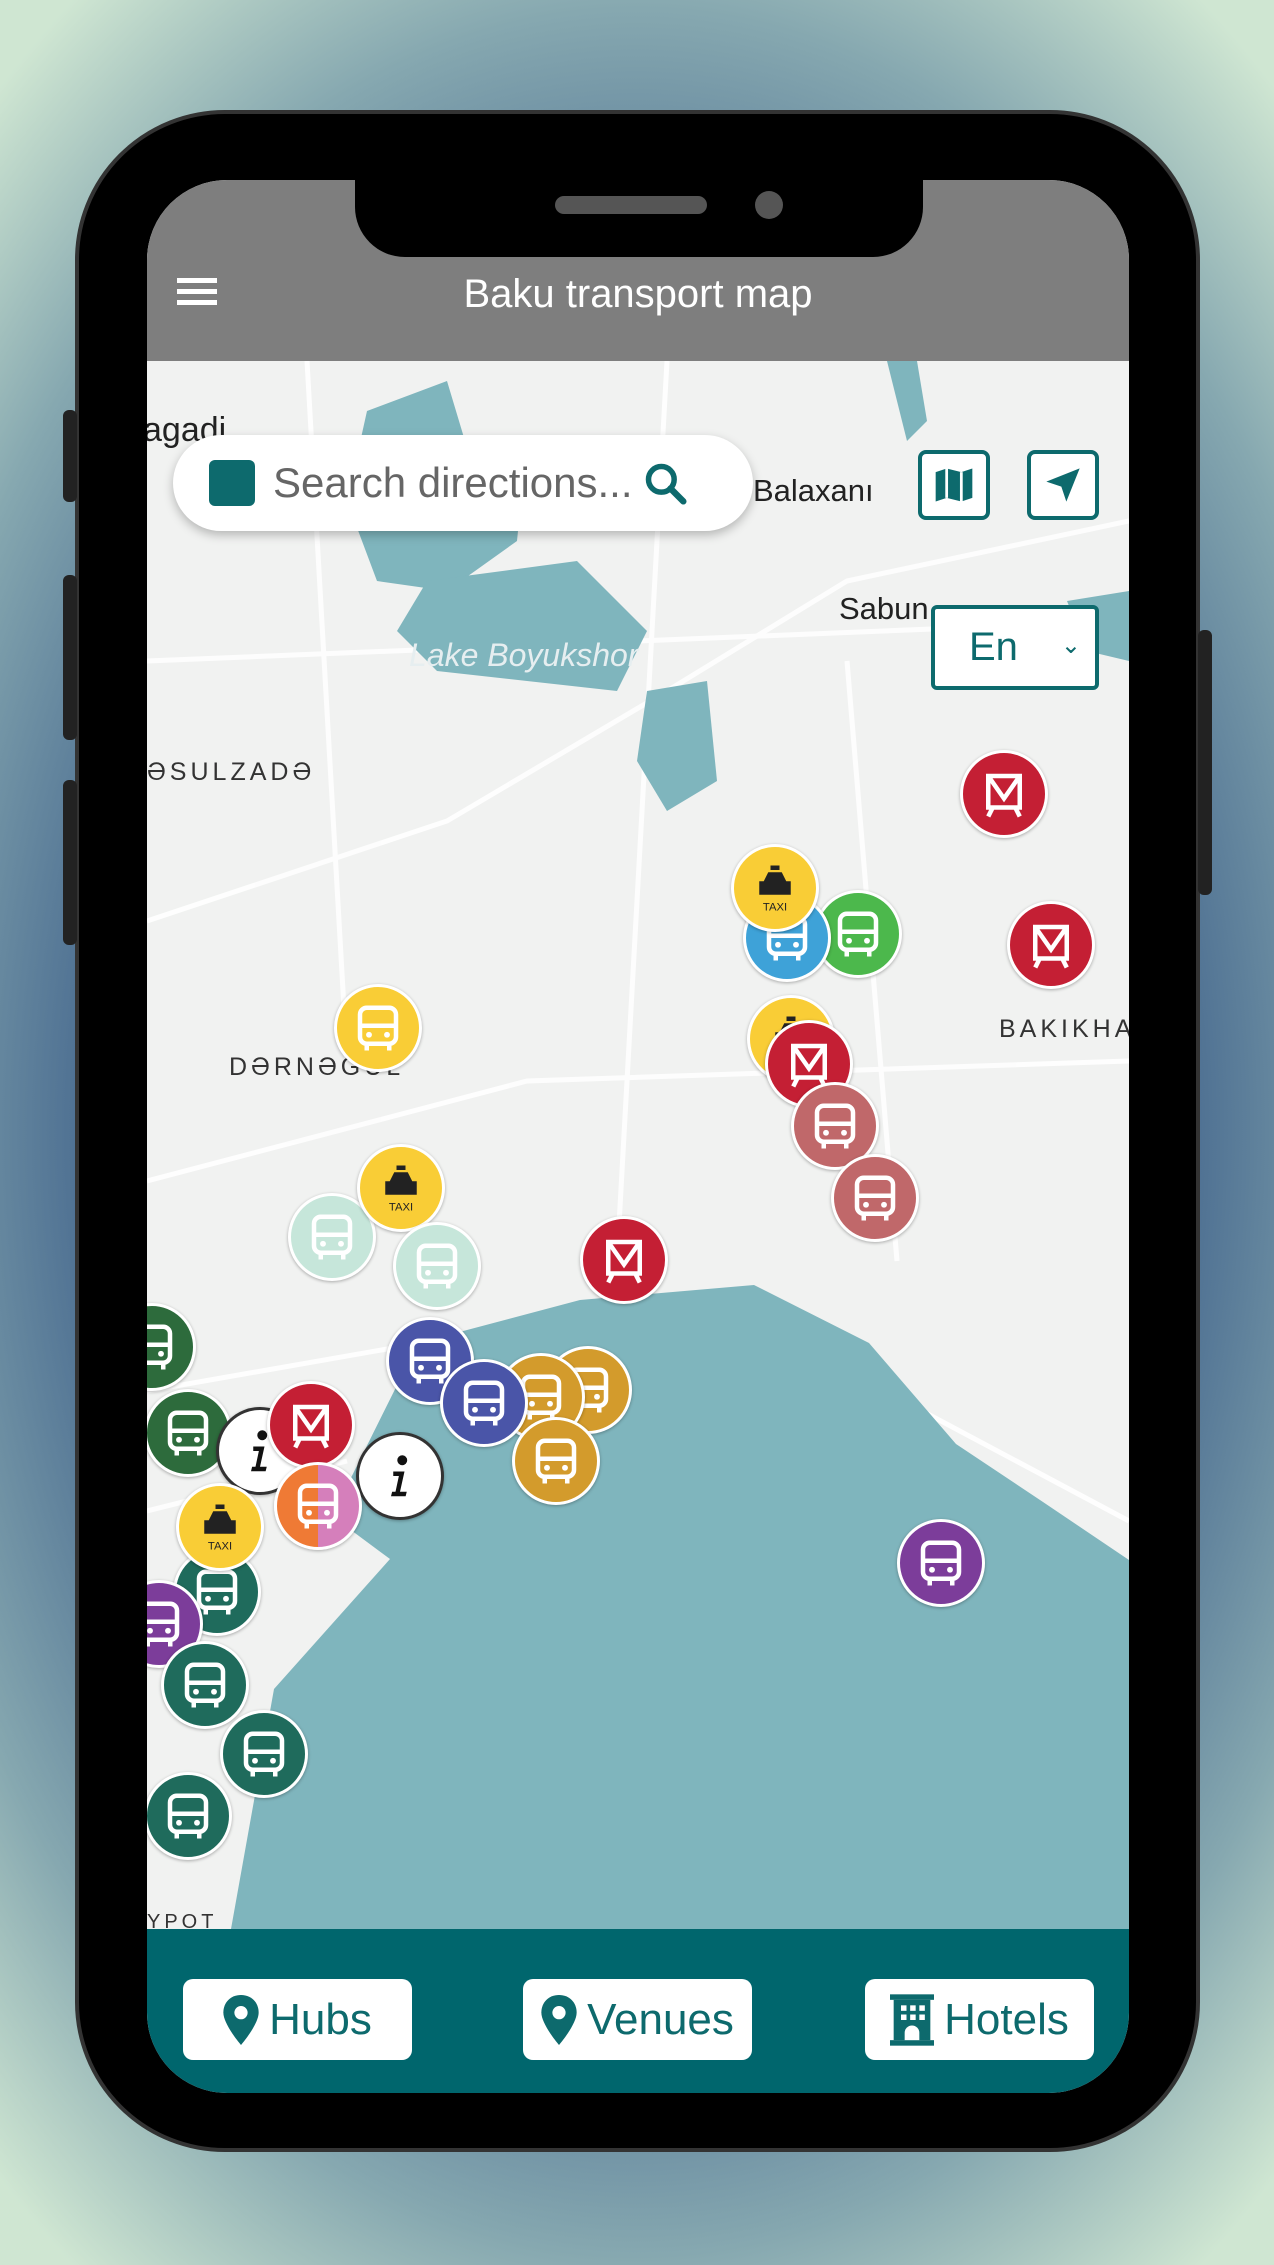  I want to click on hubs-label: Hubs, so click(320, 2019).